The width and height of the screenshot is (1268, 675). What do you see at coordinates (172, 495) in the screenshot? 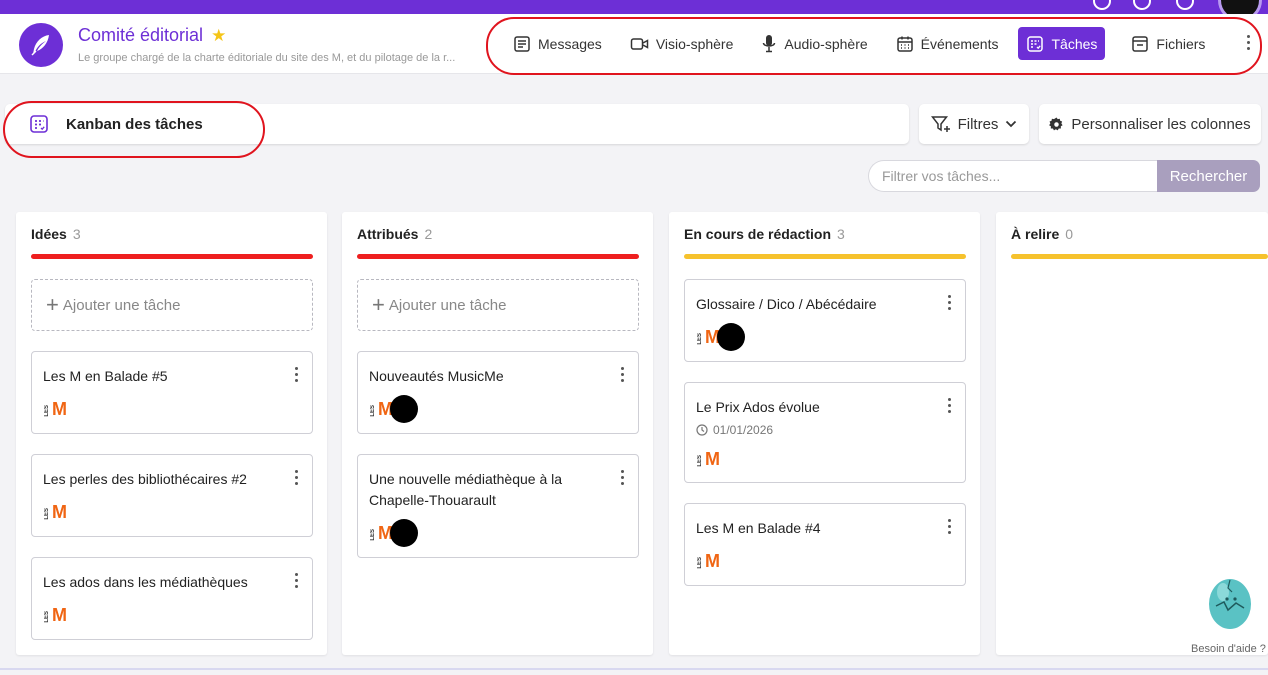
I see `task-card: Les perles des bibliothécaires #2 LES M` at bounding box center [172, 495].